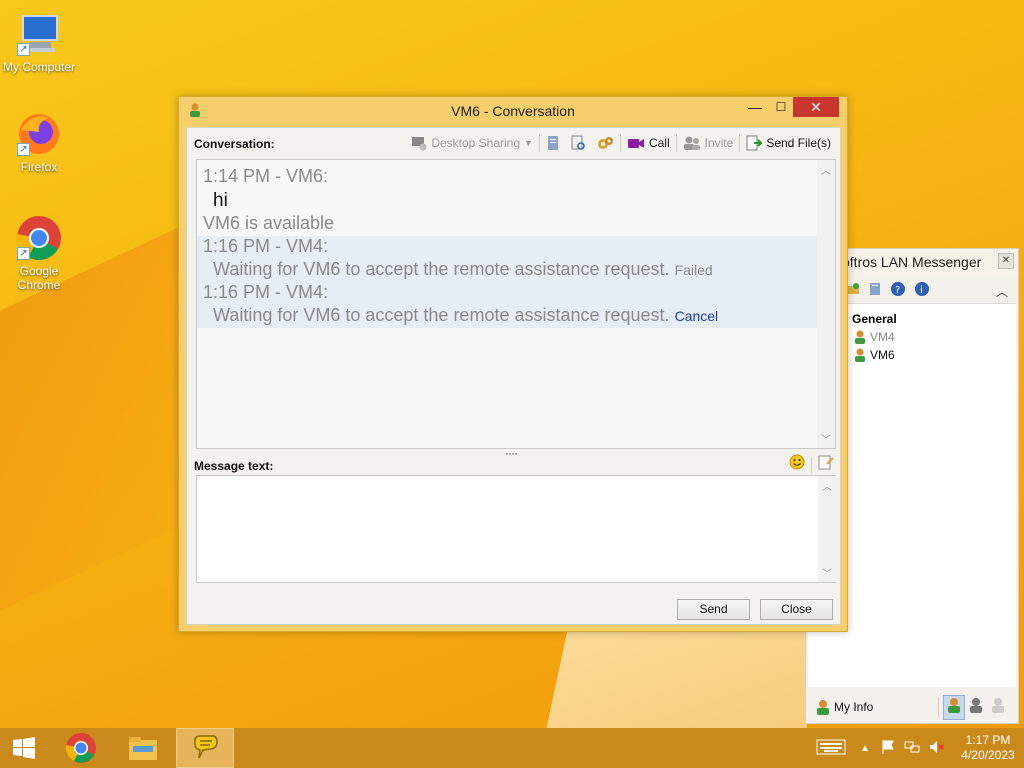  What do you see at coordinates (511, 453) in the screenshot?
I see `splitter-handle: ····` at bounding box center [511, 453].